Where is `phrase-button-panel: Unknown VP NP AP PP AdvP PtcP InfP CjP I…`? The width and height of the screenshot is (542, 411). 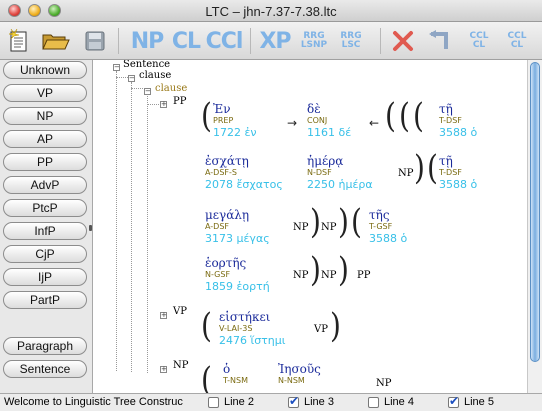 phrase-button-panel: Unknown VP NP AP PP AdvP PtcP InfP CjP I… is located at coordinates (45, 226).